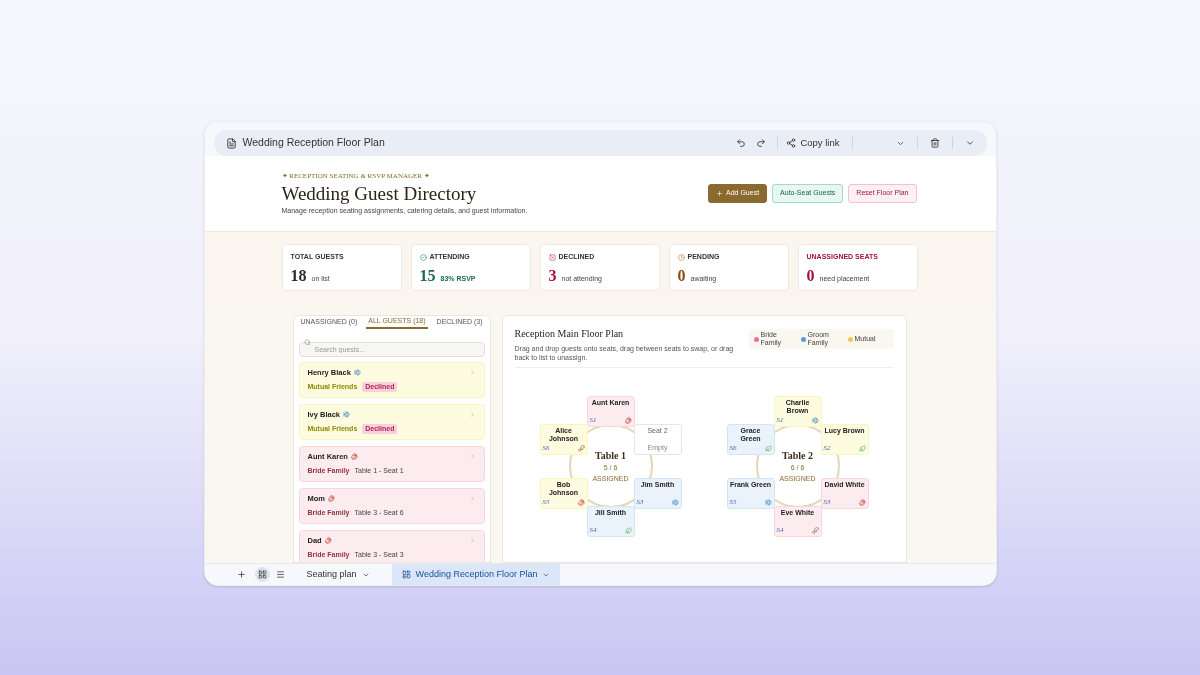 This screenshot has width=1200, height=675. What do you see at coordinates (569, 334) in the screenshot?
I see `floor-plan-title: Reception Main Floor Plan` at bounding box center [569, 334].